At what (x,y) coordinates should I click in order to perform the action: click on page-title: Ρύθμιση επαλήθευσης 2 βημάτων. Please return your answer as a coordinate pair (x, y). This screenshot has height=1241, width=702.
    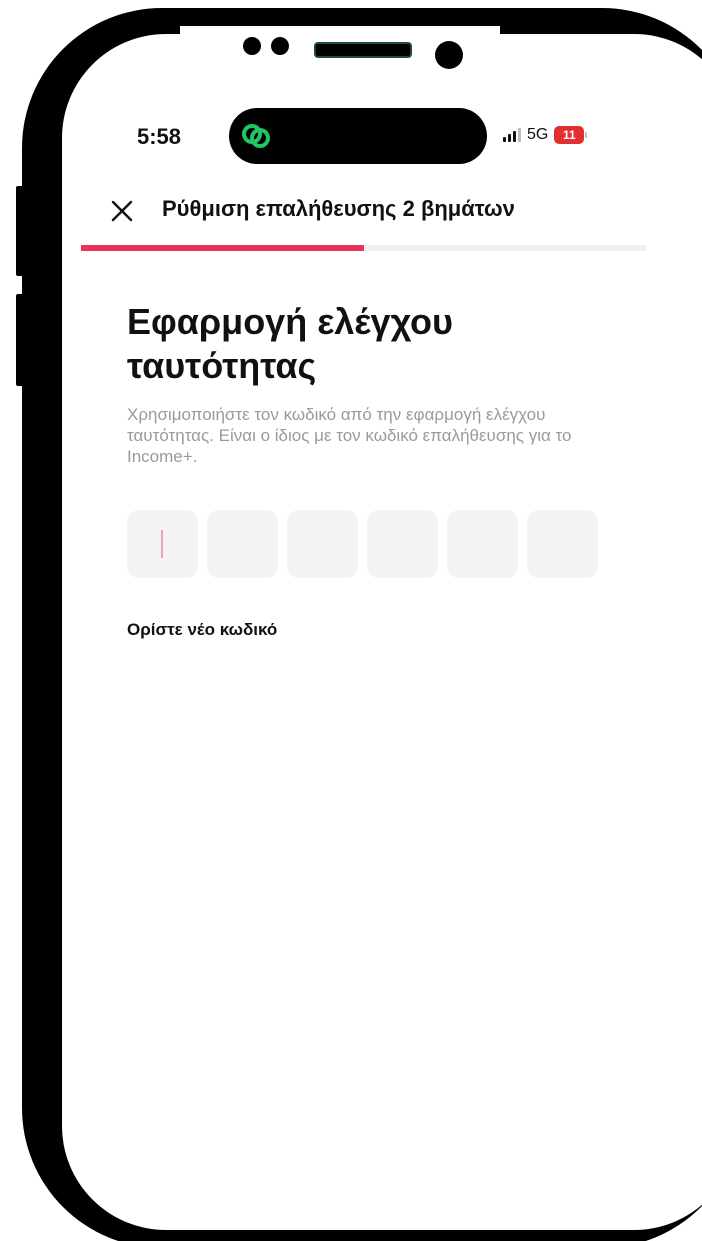
    Looking at the image, I should click on (338, 208).